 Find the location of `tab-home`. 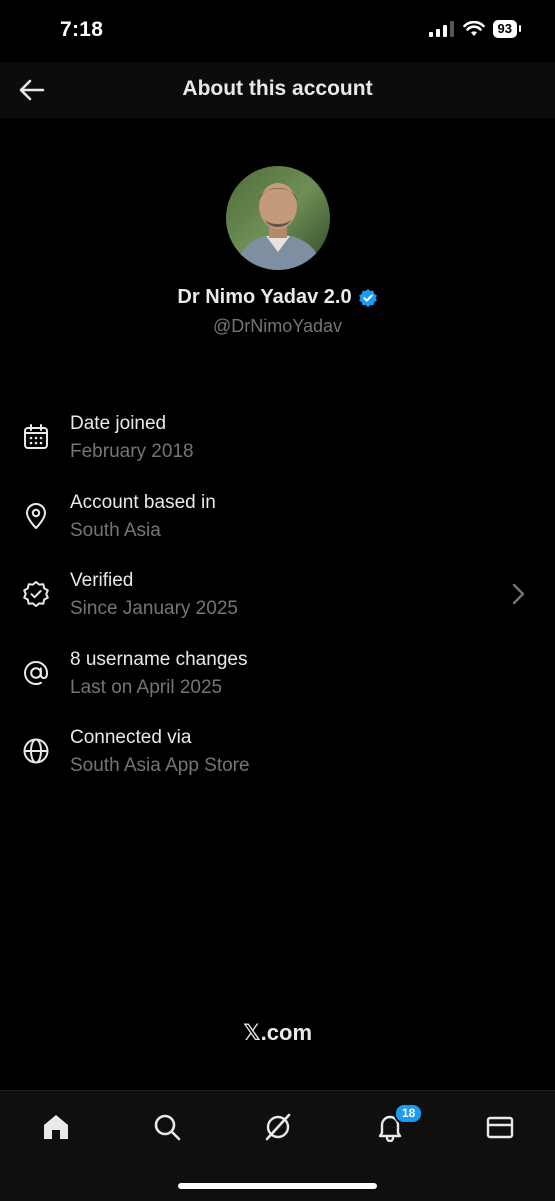

tab-home is located at coordinates (56, 1127).